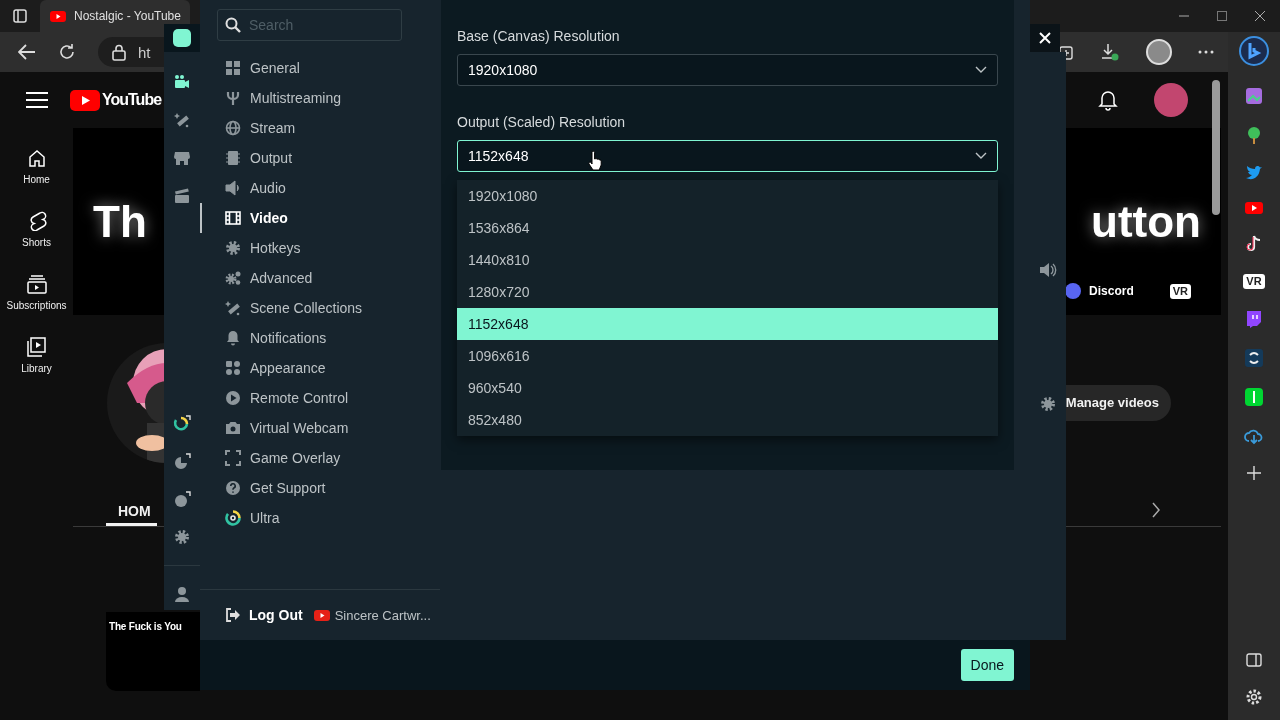 The image size is (1280, 720). What do you see at coordinates (727, 420) in the screenshot?
I see `dropdown-option: 852x480` at bounding box center [727, 420].